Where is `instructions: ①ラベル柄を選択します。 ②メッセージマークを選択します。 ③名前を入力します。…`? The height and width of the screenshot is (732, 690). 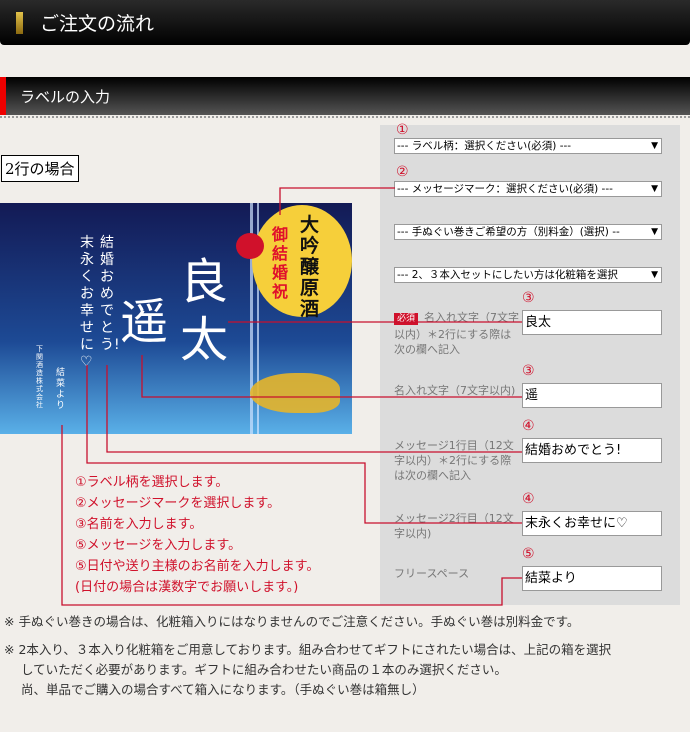 instructions: ①ラベル柄を選択します。 ②メッセージマークを選択します。 ③名前を入力します。… is located at coordinates (197, 535).